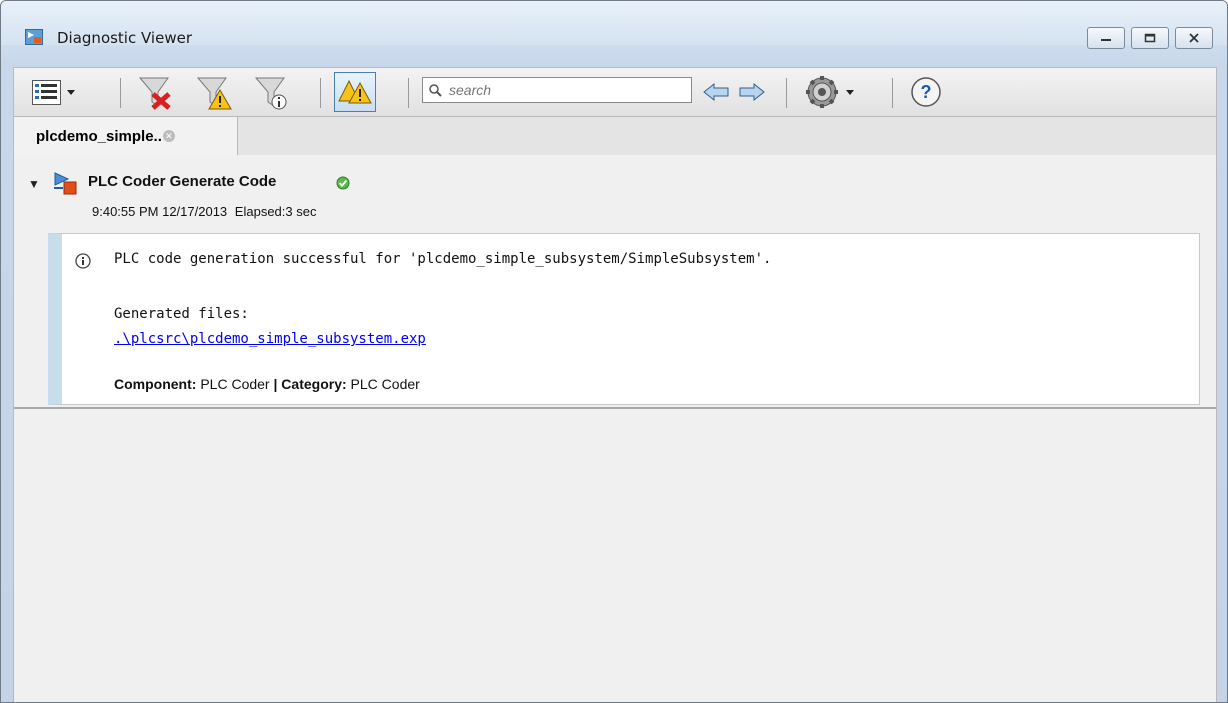  Describe the element at coordinates (160, 211) in the screenshot. I see `run-timestamp: 9:40:55 PM 12/17/2013` at that location.